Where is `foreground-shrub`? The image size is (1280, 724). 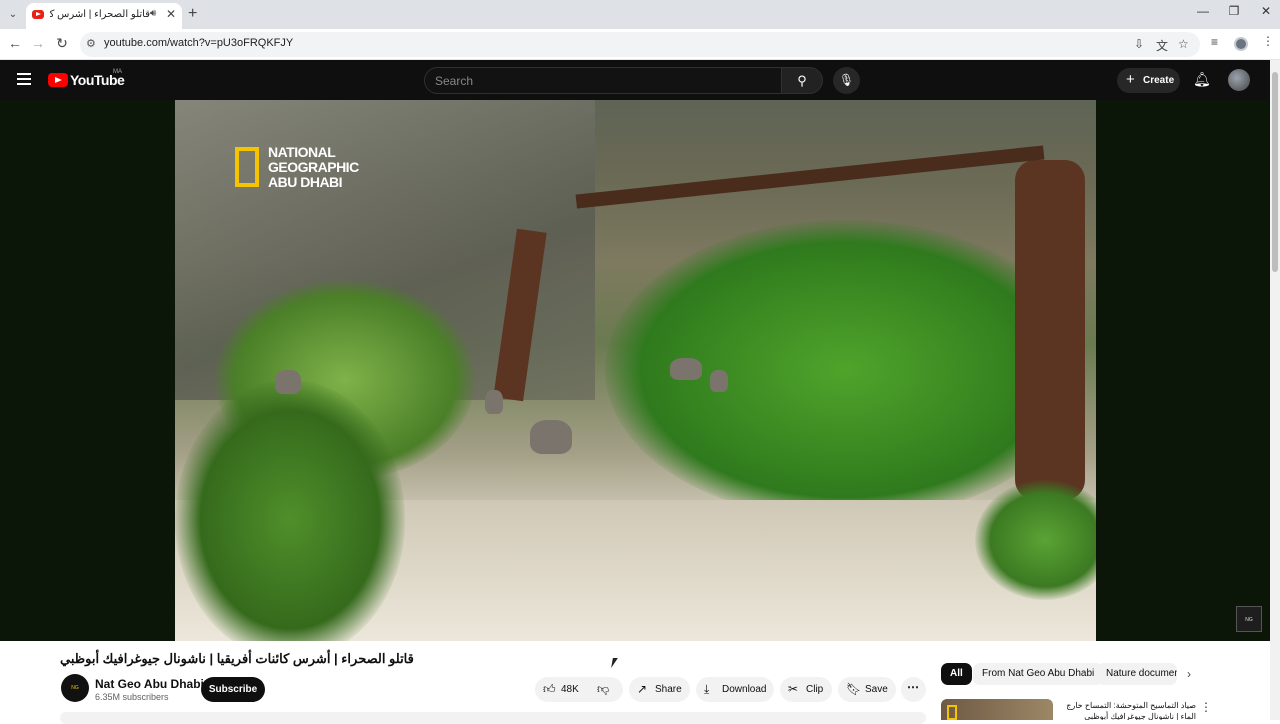 foreground-shrub is located at coordinates (290, 510).